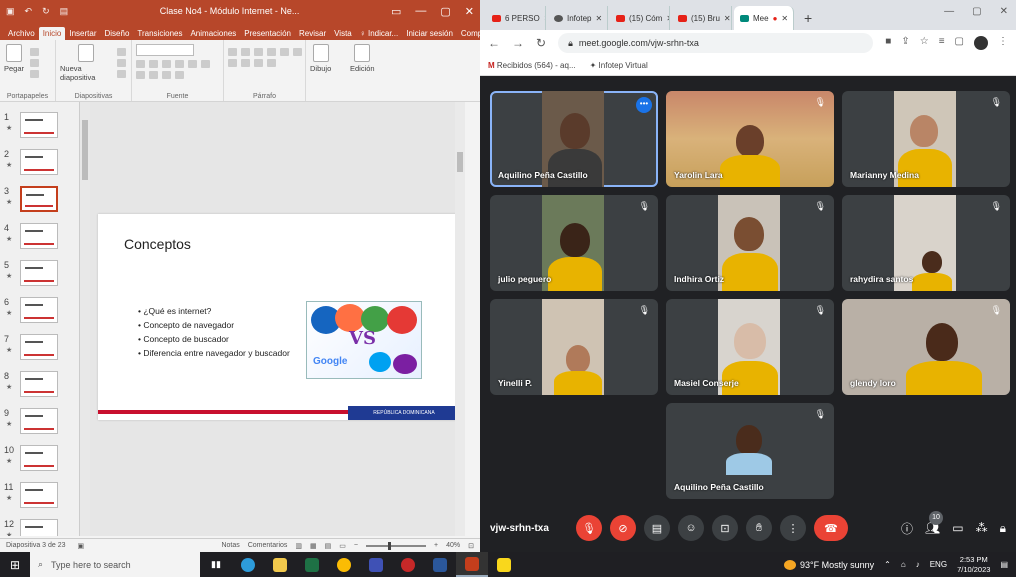 The height and width of the screenshot is (577, 1016). What do you see at coordinates (918, 564) in the screenshot?
I see `volume-icon: ♪` at bounding box center [918, 564].